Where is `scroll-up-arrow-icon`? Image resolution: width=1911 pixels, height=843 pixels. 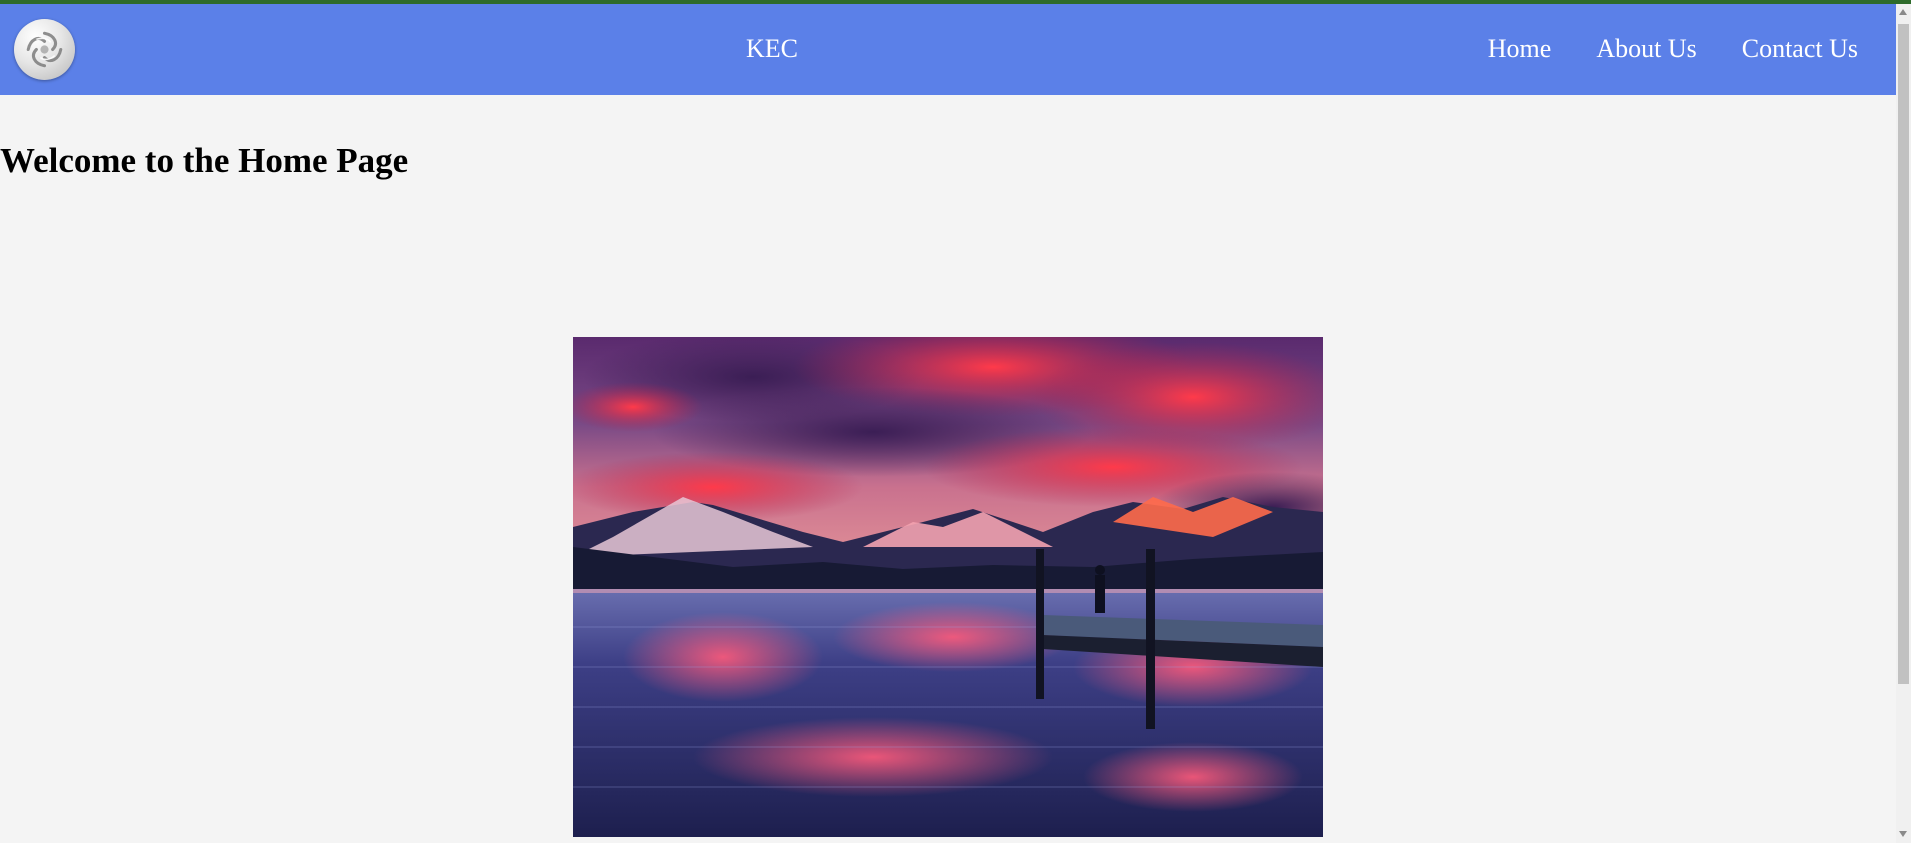
scroll-up-arrow-icon is located at coordinates (1903, 12).